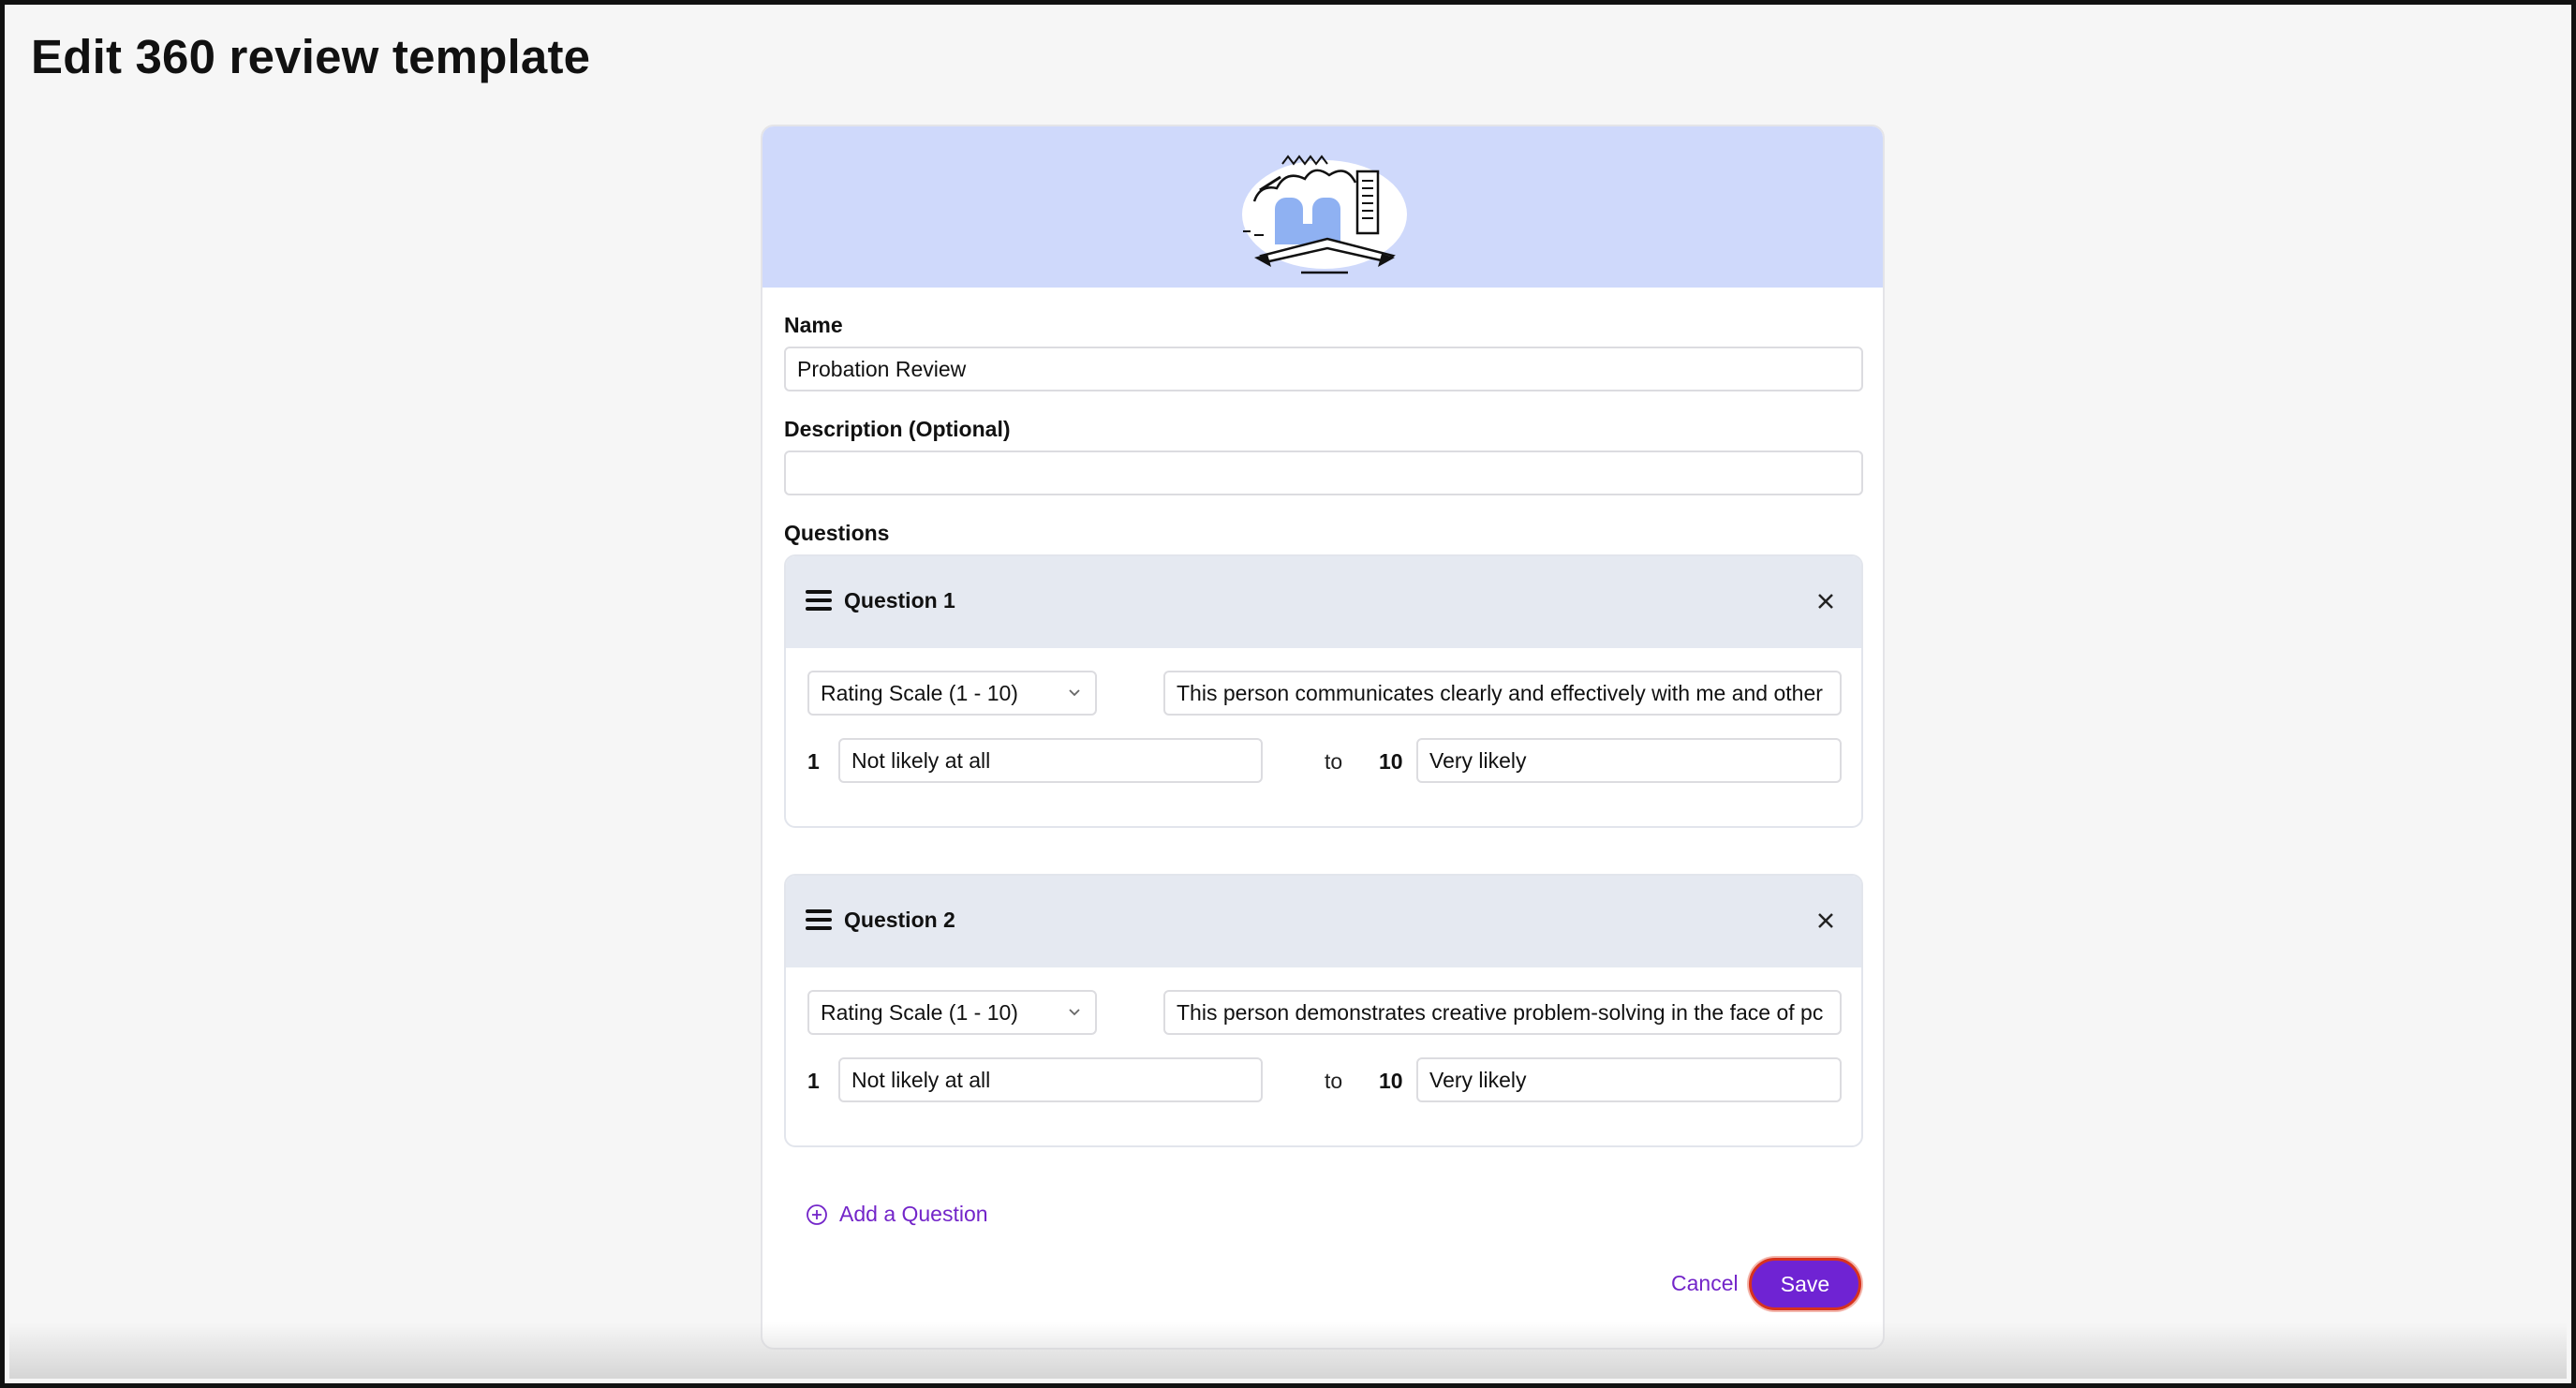 This screenshot has height=1388, width=2576. I want to click on name-input: Probation Review, so click(1323, 369).